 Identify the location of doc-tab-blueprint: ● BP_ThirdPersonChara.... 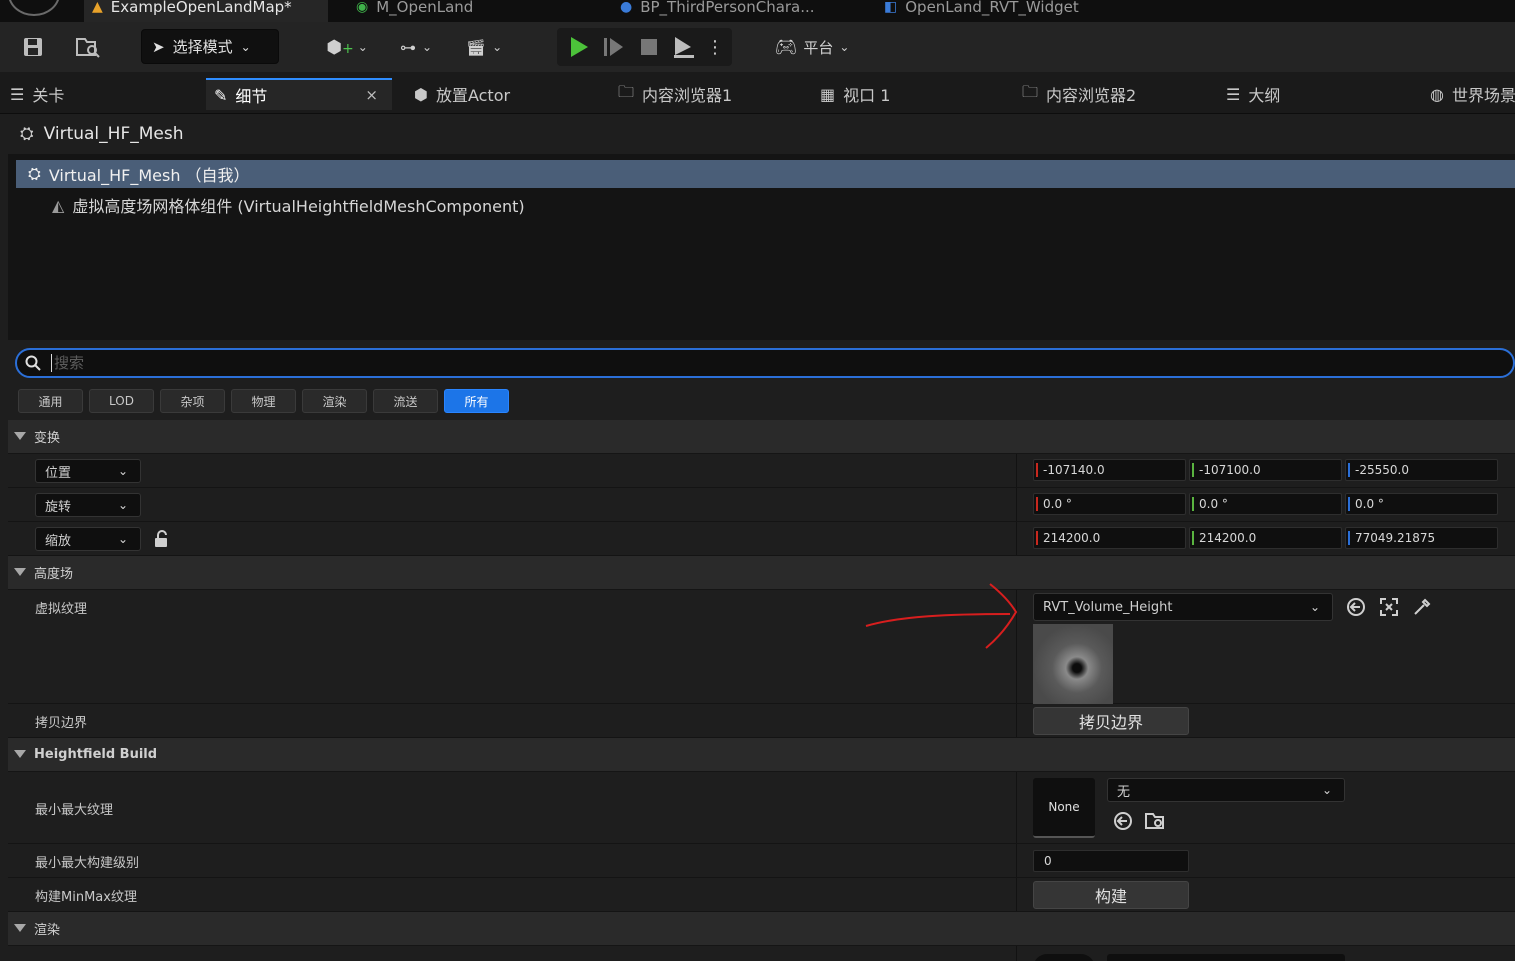
(717, 11).